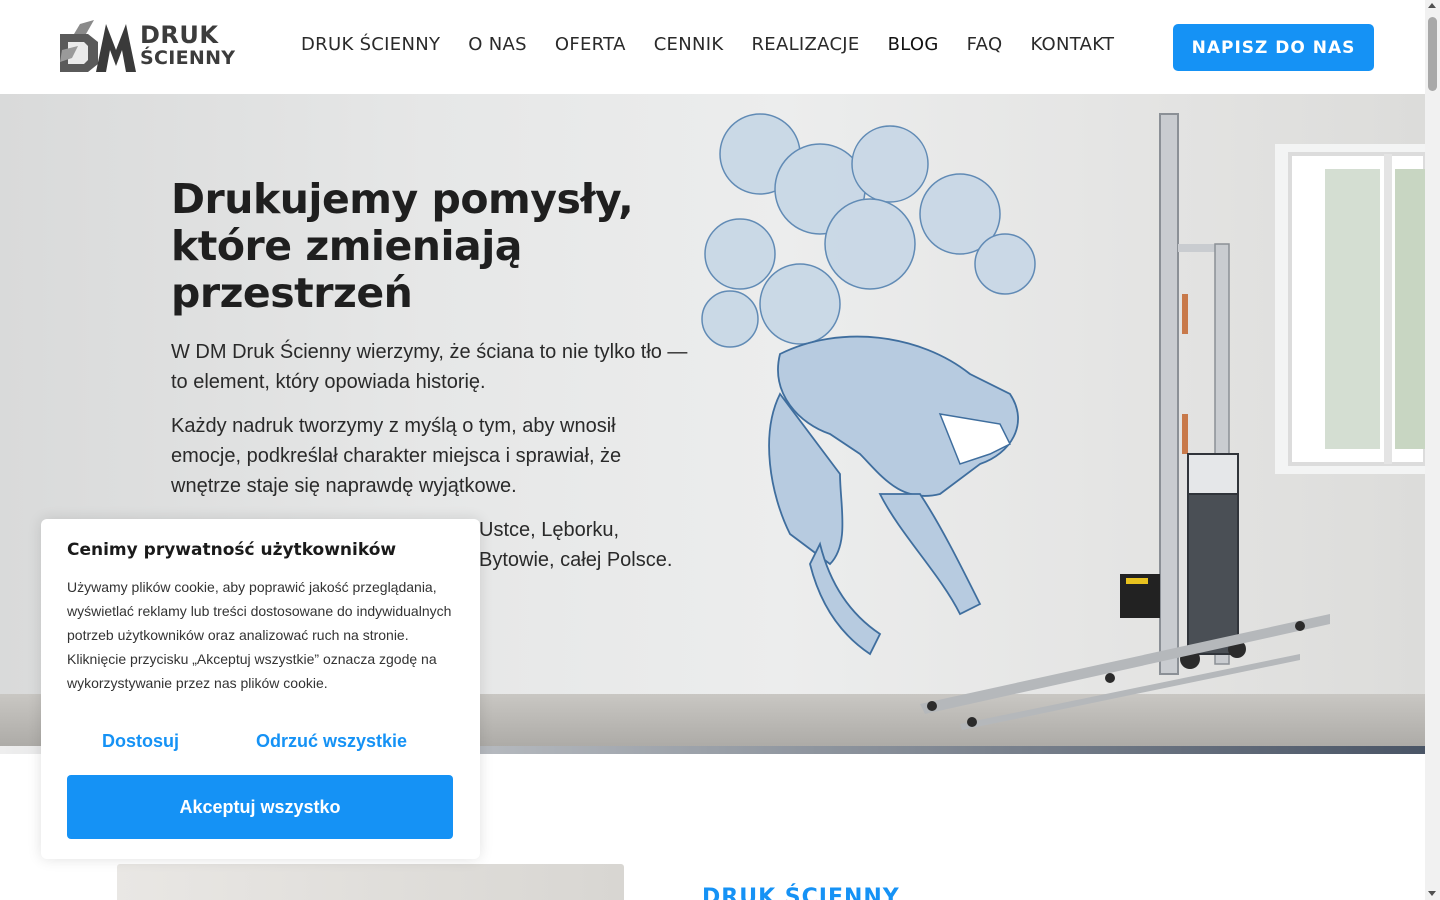 The height and width of the screenshot is (900, 1440). What do you see at coordinates (985, 45) in the screenshot?
I see `nav-faq: FAQ` at bounding box center [985, 45].